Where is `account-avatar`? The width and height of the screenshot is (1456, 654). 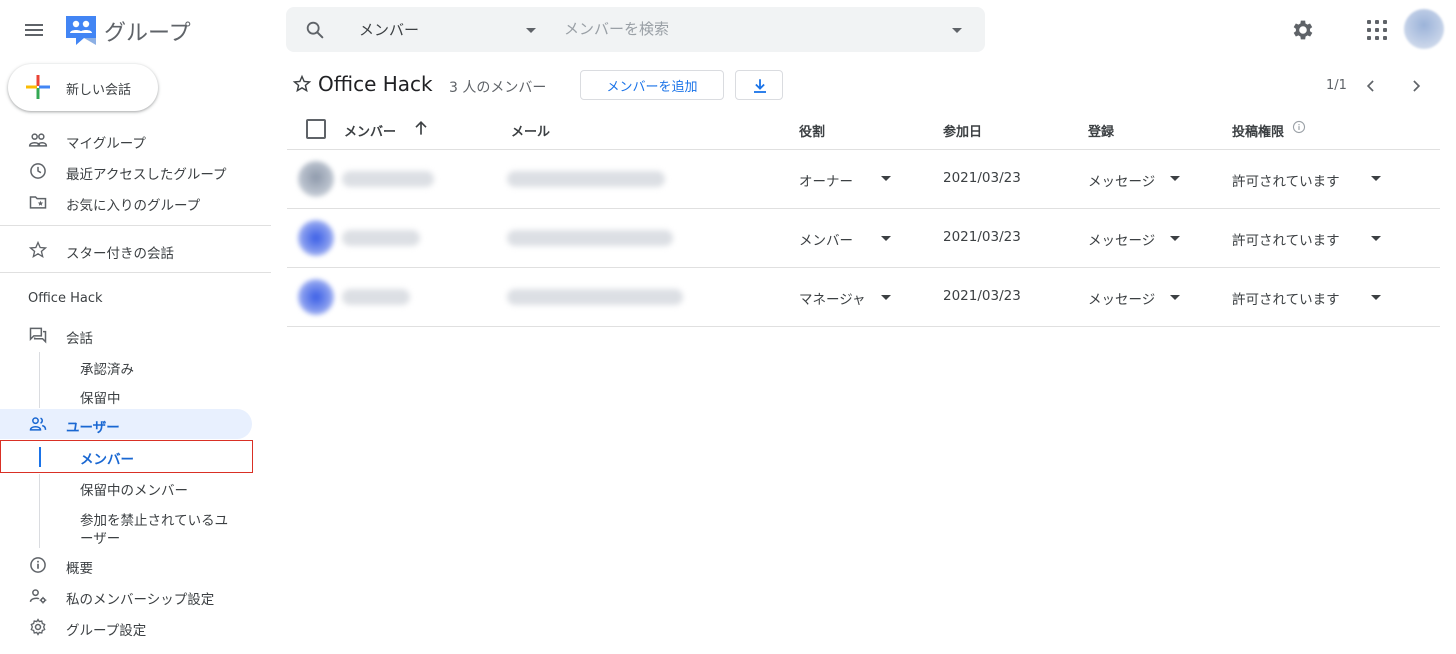 account-avatar is located at coordinates (1424, 29).